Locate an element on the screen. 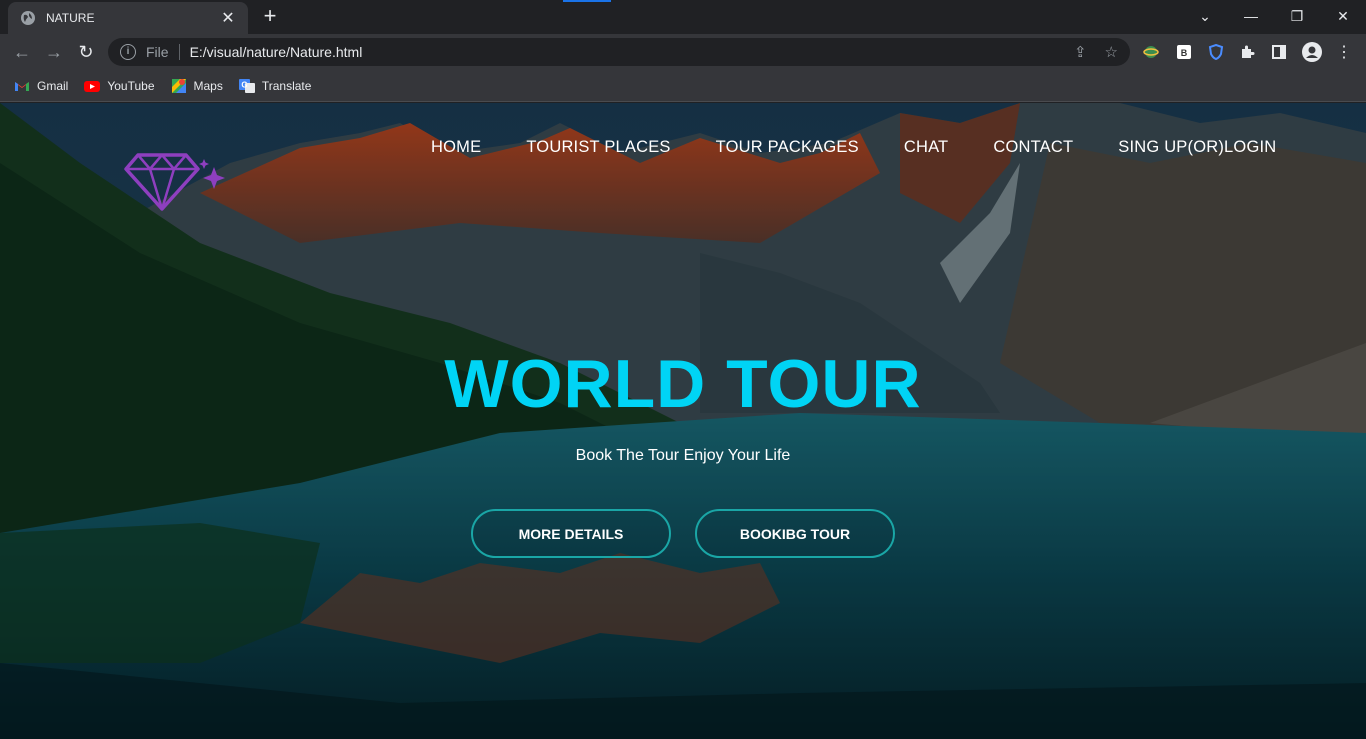 This screenshot has width=1366, height=739. address-bar: i File E:/visual/nature/Nature.html ⇪ ☆ is located at coordinates (619, 52).